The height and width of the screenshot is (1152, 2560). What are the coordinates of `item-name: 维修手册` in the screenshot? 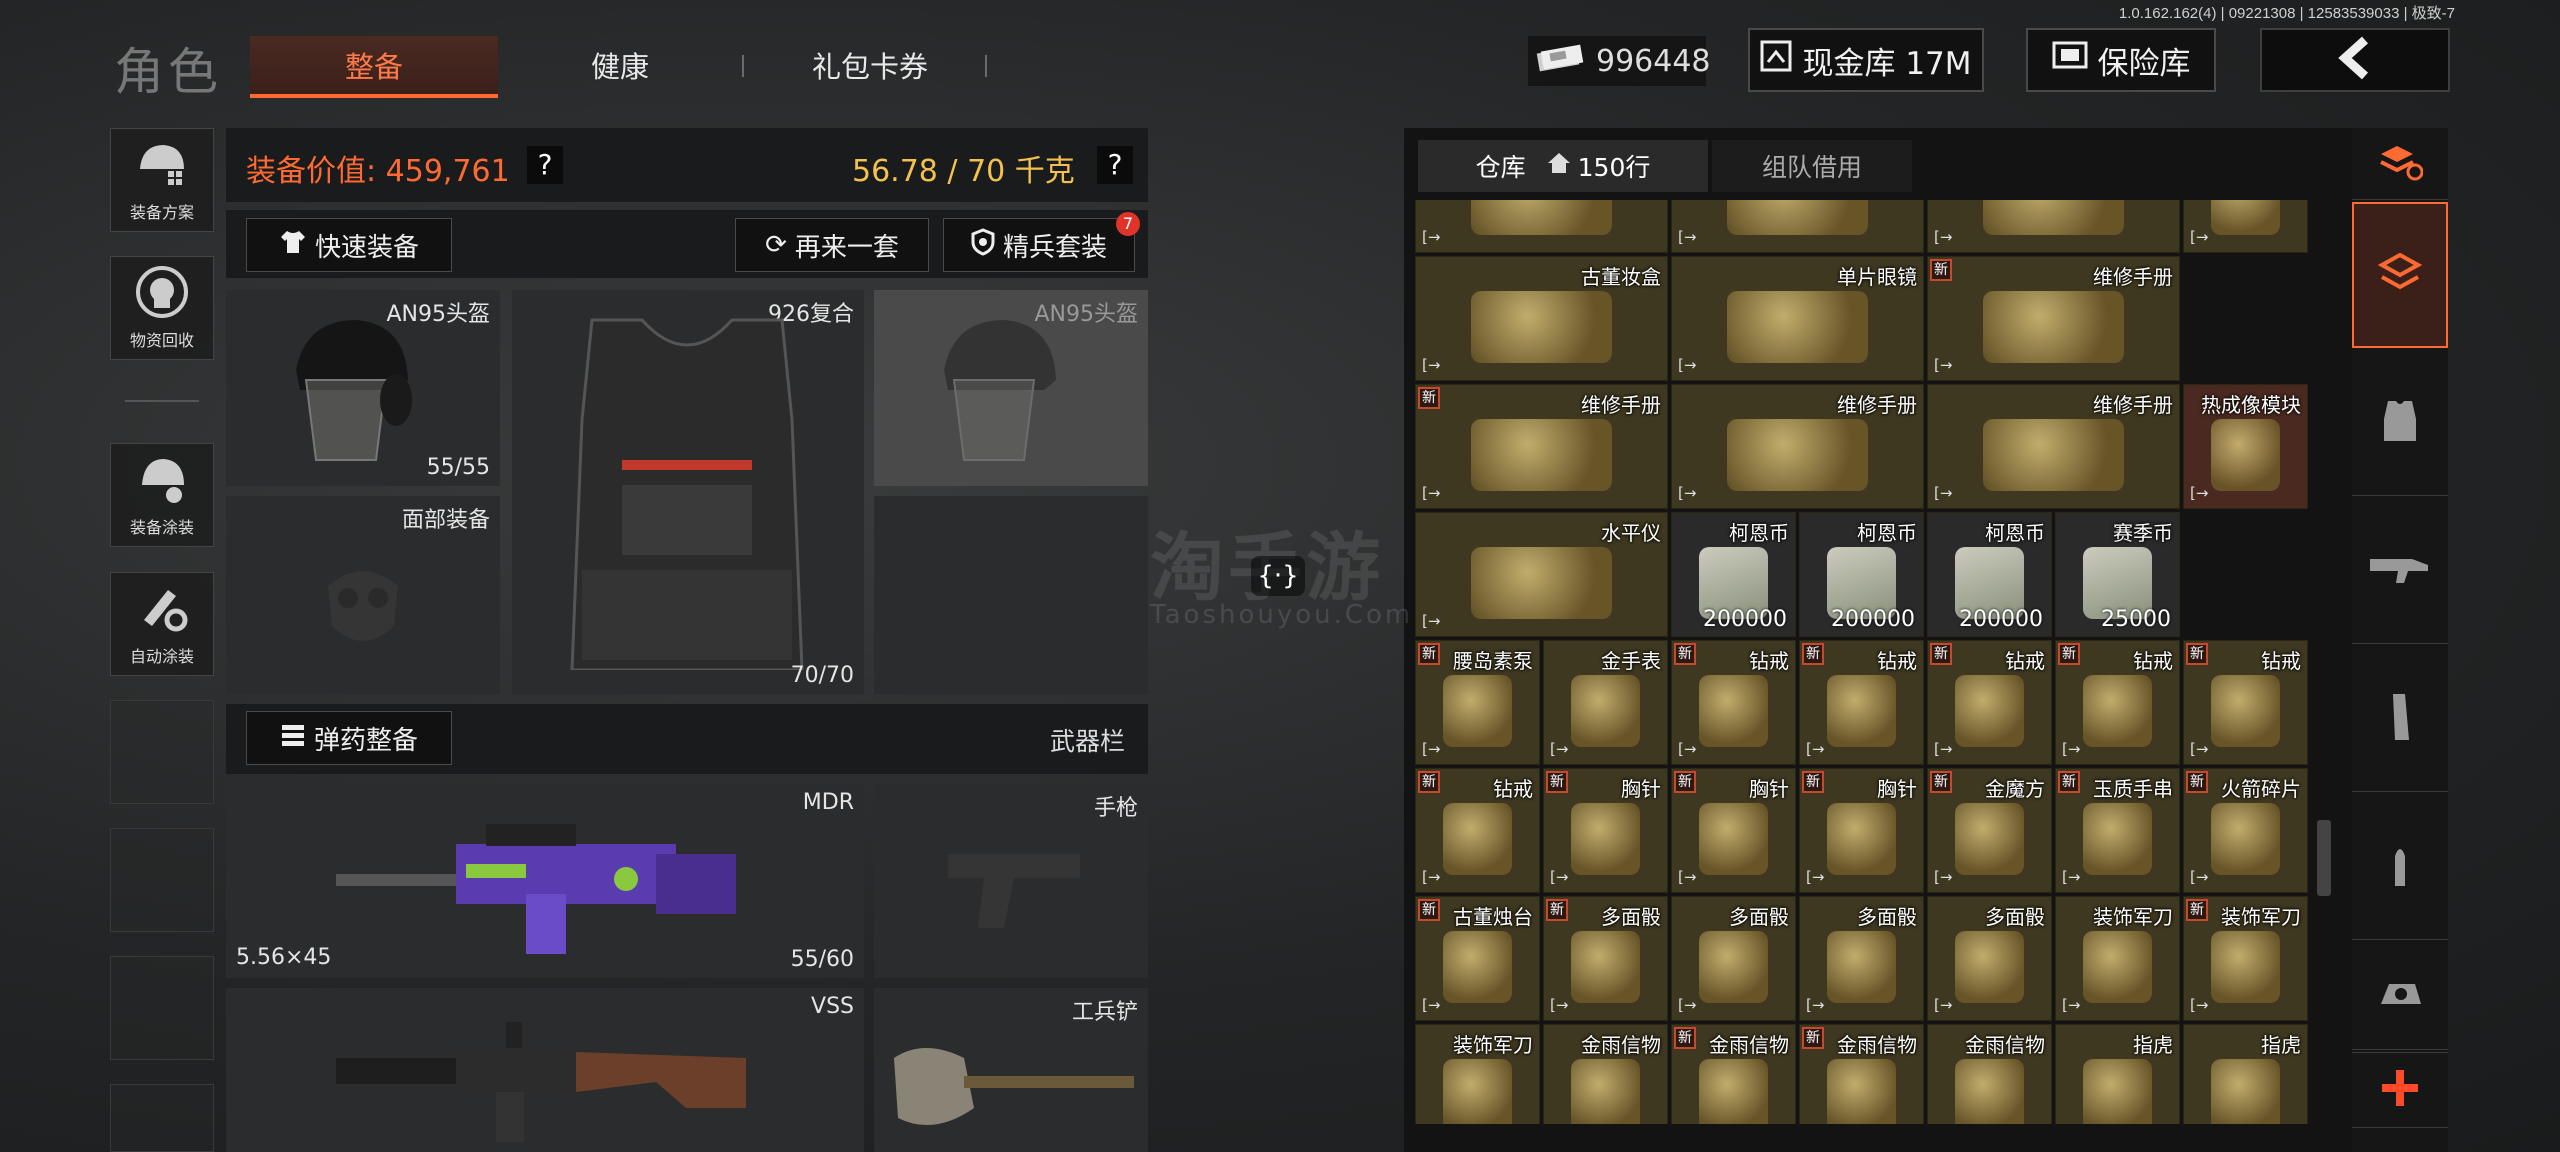 It's located at (1877, 405).